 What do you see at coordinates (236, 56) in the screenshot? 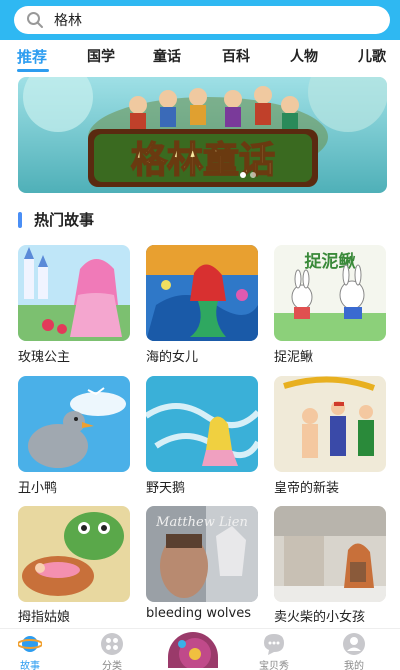
I see `tab-encyclopedia: 百科` at bounding box center [236, 56].